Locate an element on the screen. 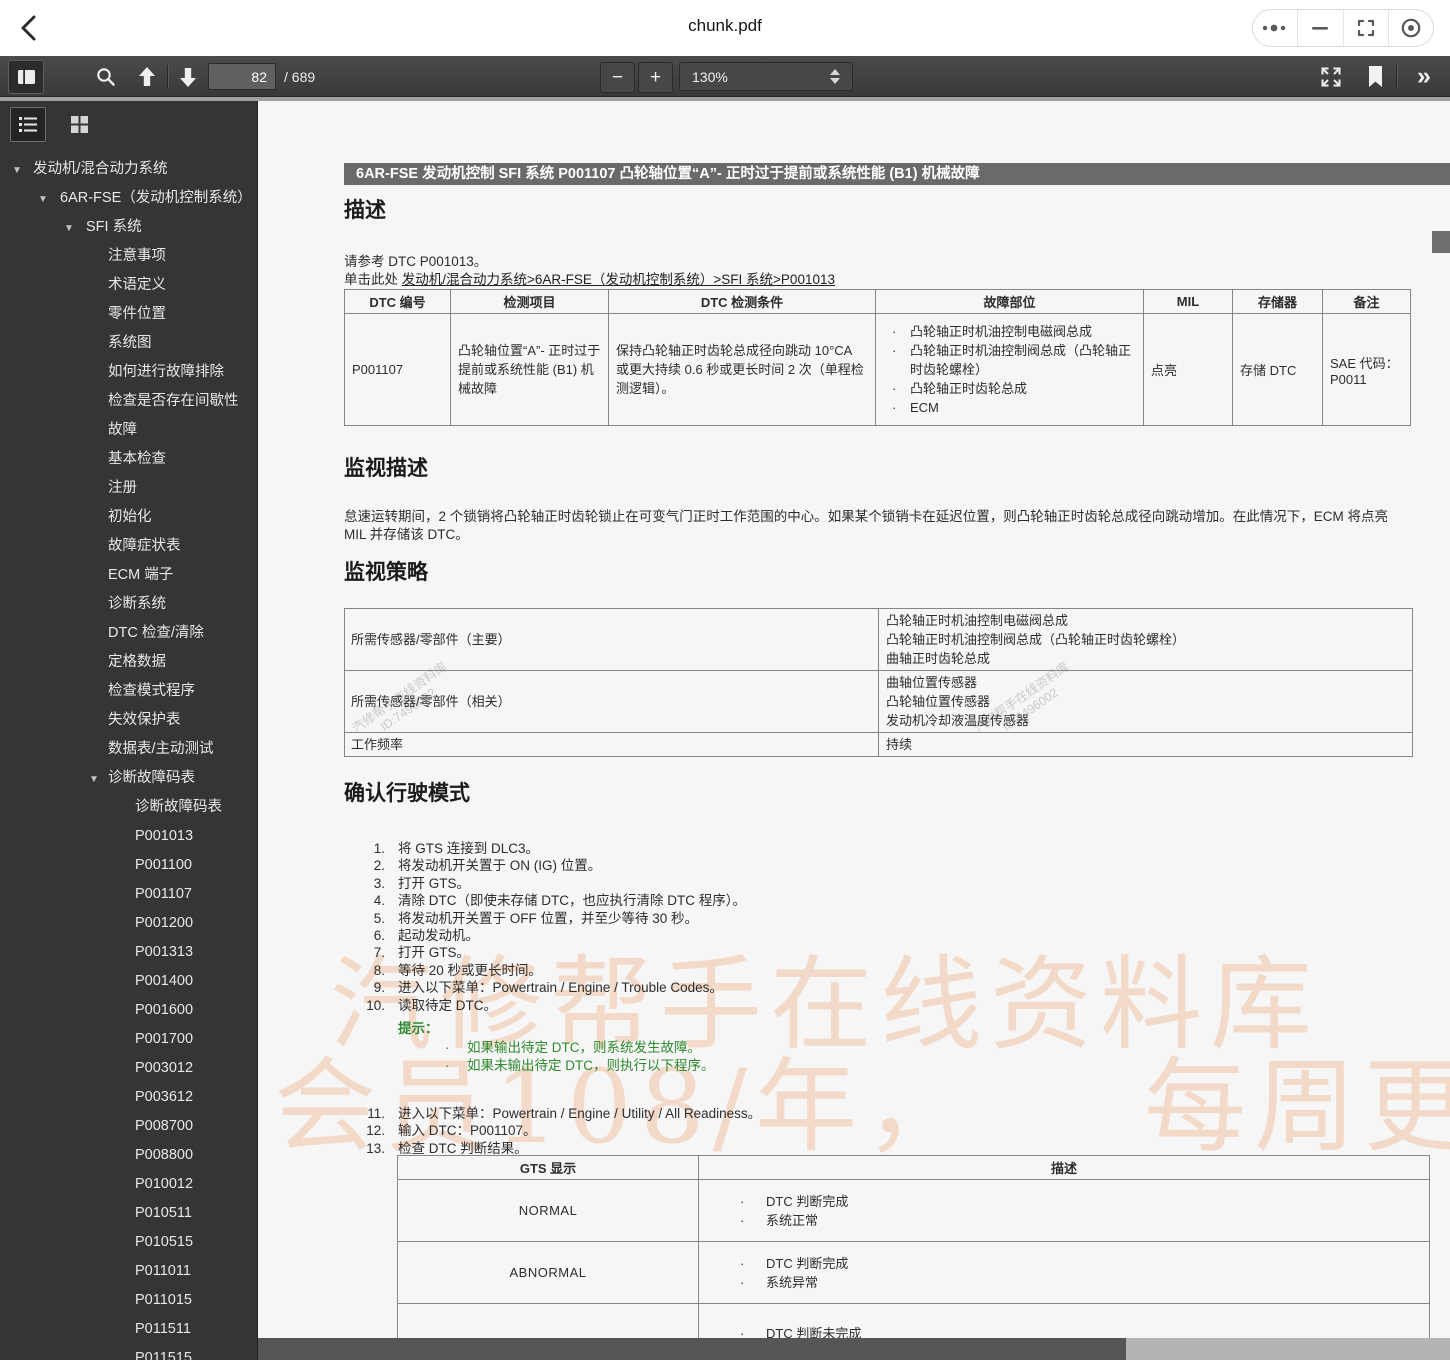 The width and height of the screenshot is (1450, 1360). outline-item: P001400 is located at coordinates (128, 981).